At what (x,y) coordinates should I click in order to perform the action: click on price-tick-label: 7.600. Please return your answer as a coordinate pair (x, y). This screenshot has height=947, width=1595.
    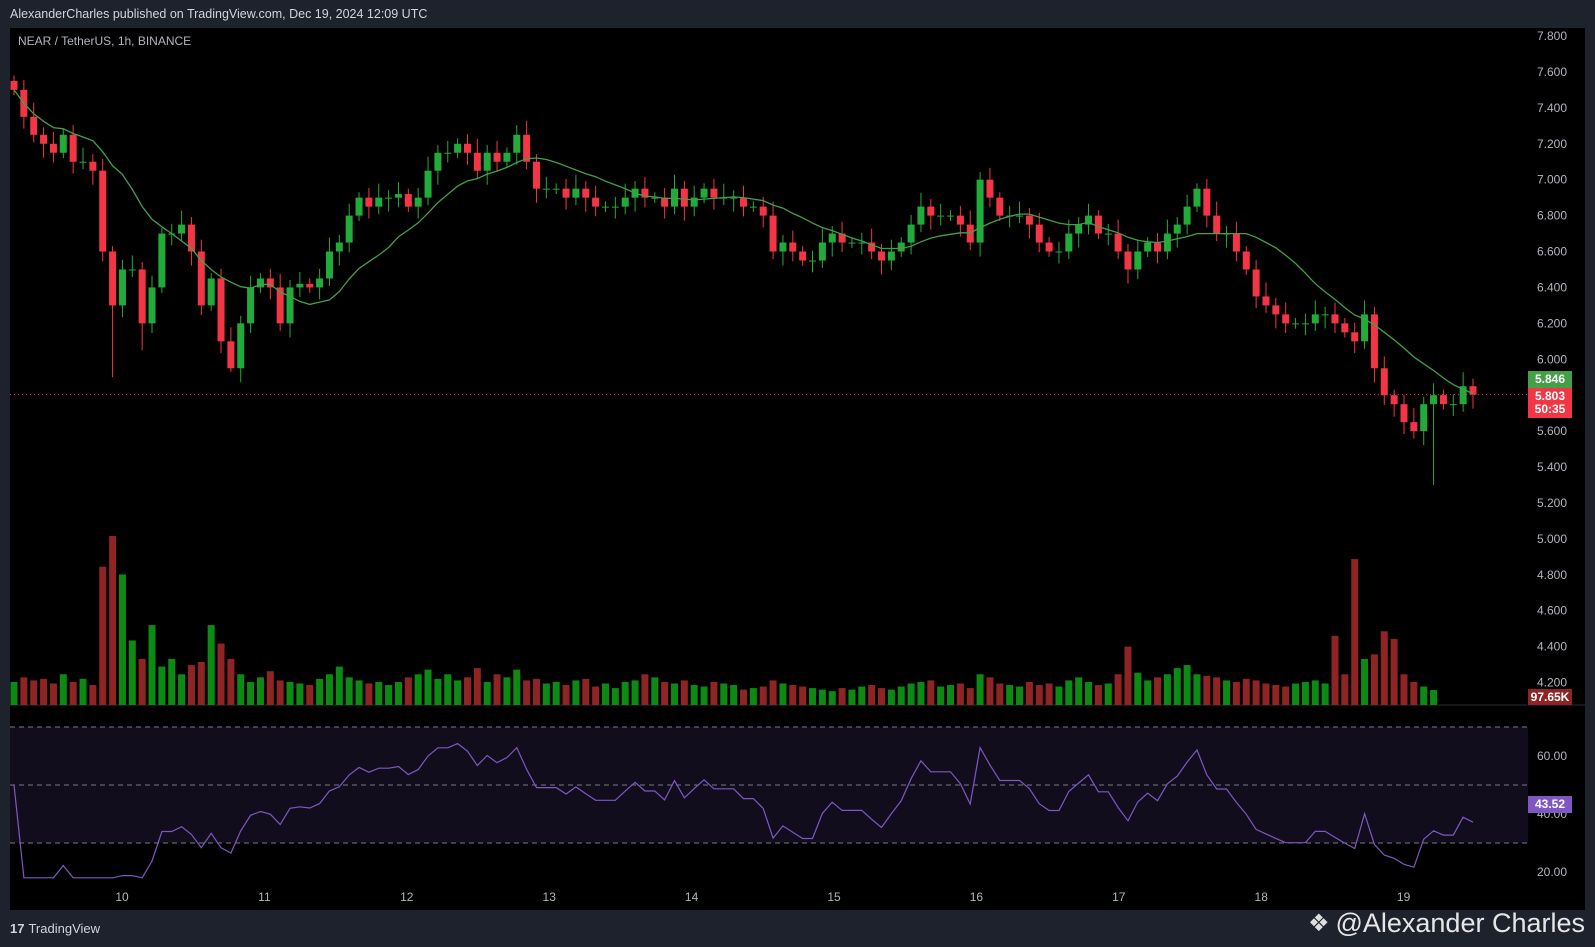
    Looking at the image, I should click on (1552, 72).